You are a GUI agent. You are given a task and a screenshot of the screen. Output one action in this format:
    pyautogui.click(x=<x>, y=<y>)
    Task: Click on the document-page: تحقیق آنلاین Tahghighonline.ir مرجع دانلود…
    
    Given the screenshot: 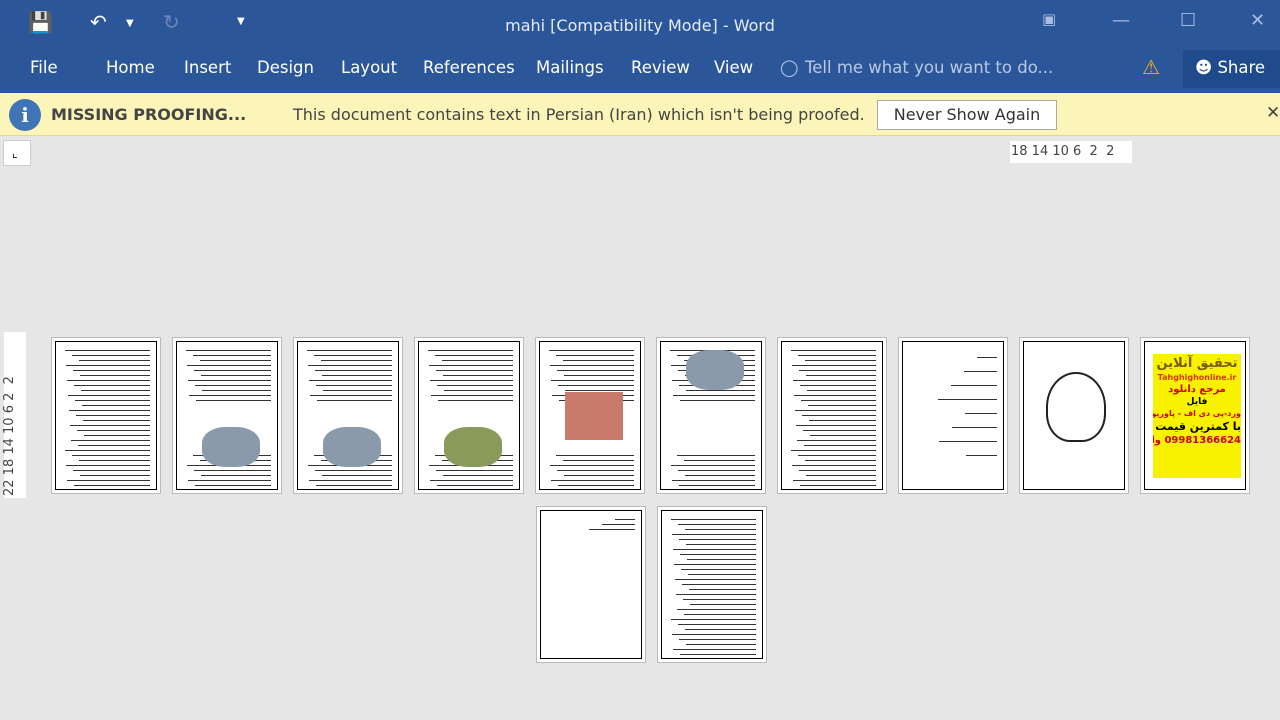 What is the action you would take?
    pyautogui.click(x=1195, y=415)
    